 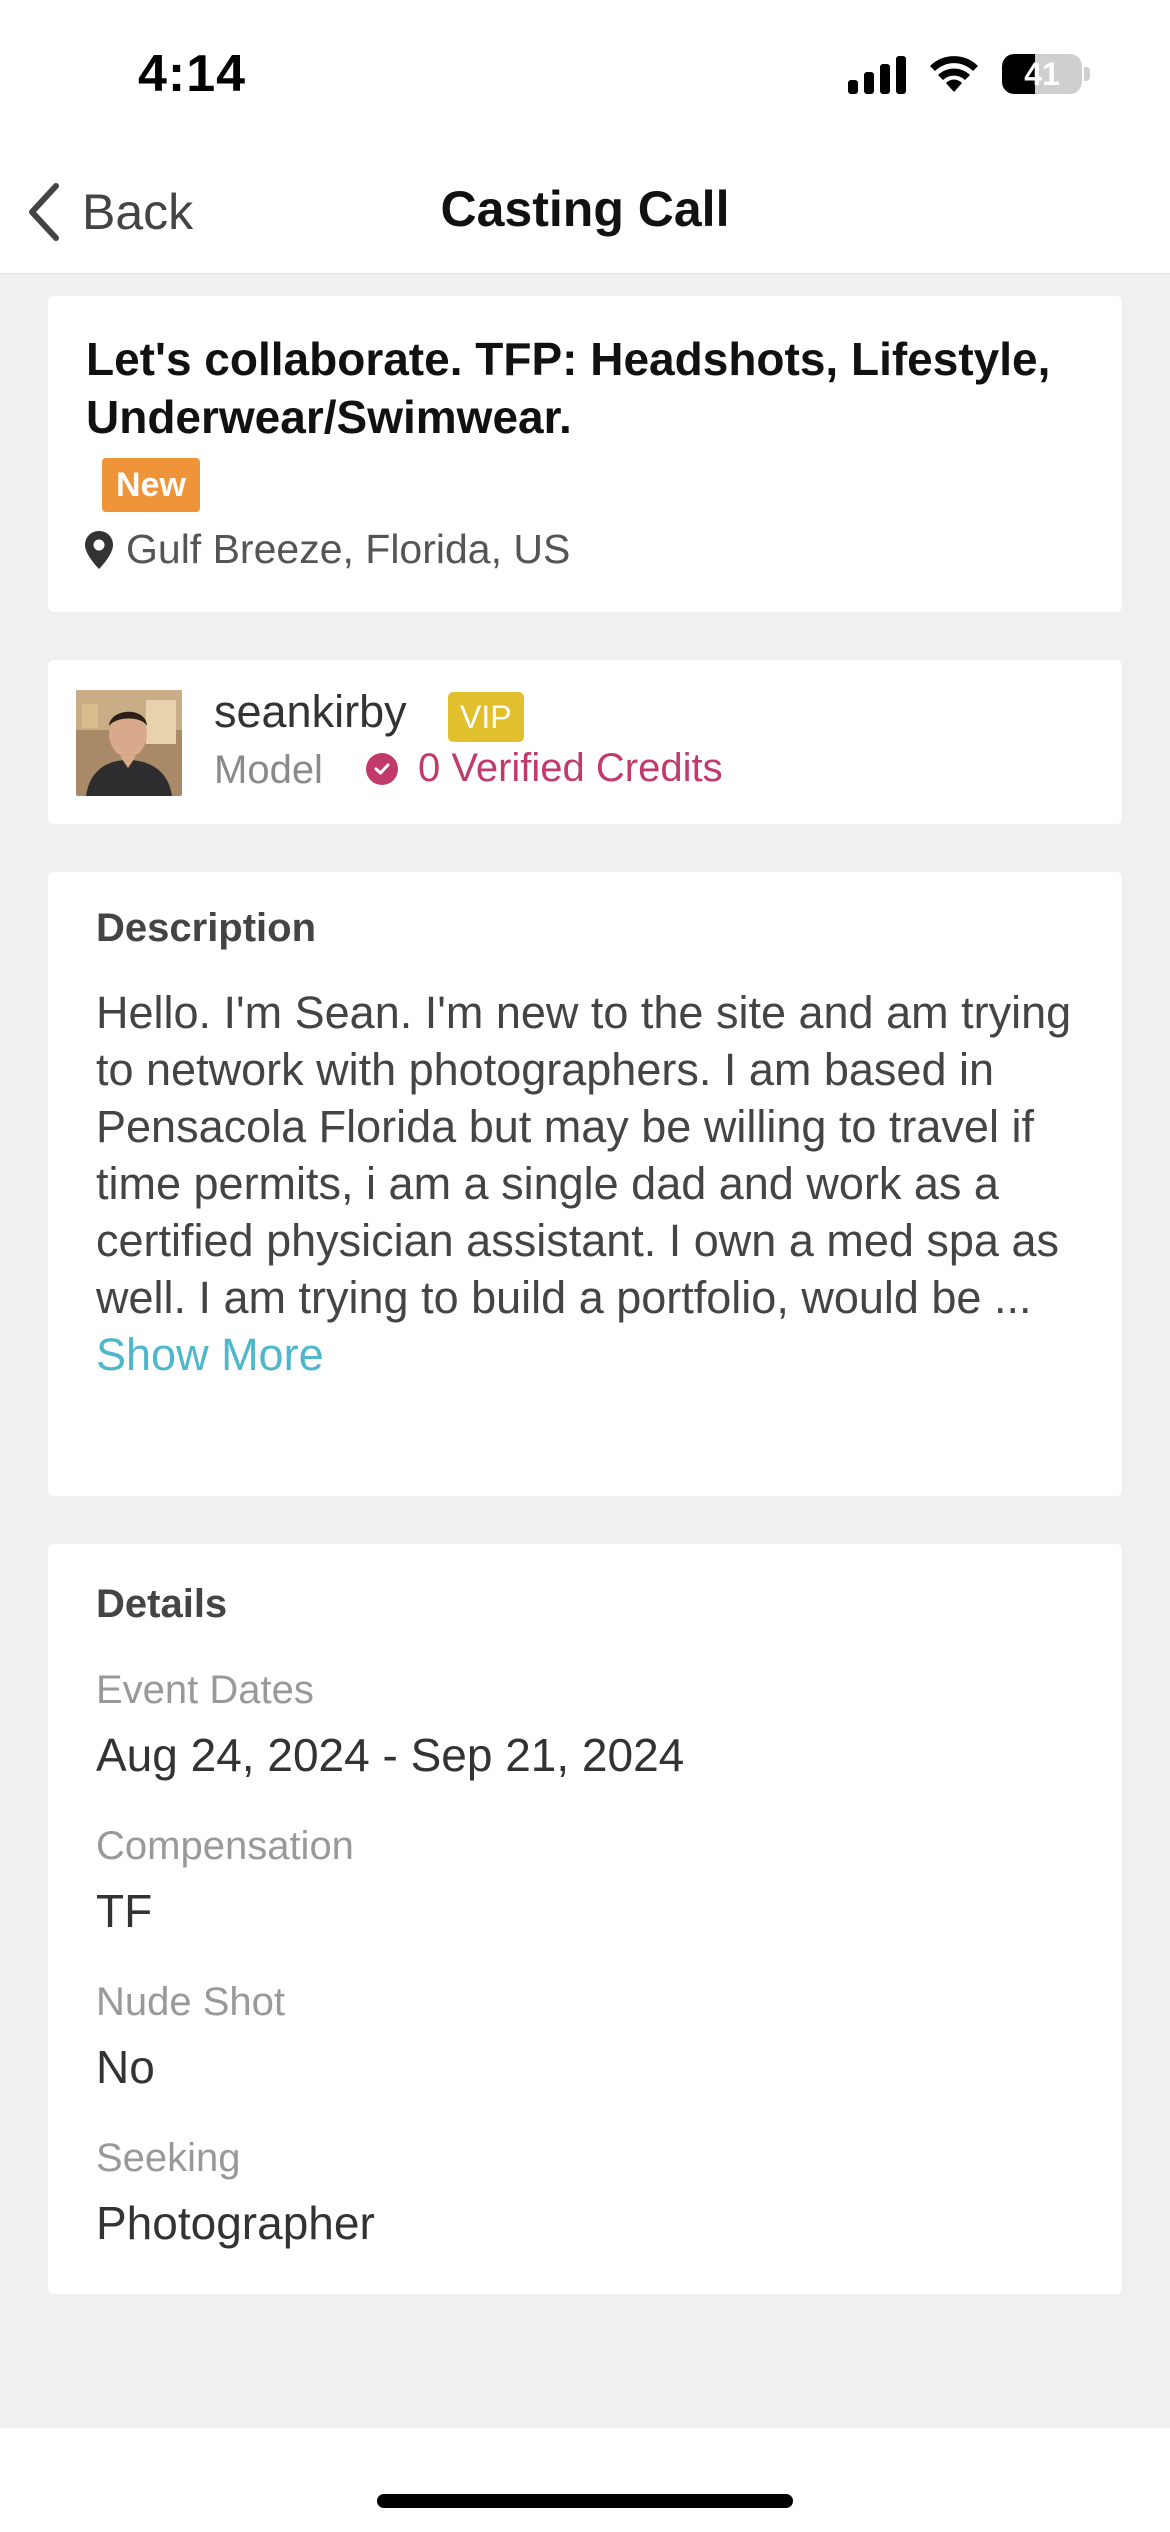 I want to click on status-time: 4:14, so click(x=192, y=74).